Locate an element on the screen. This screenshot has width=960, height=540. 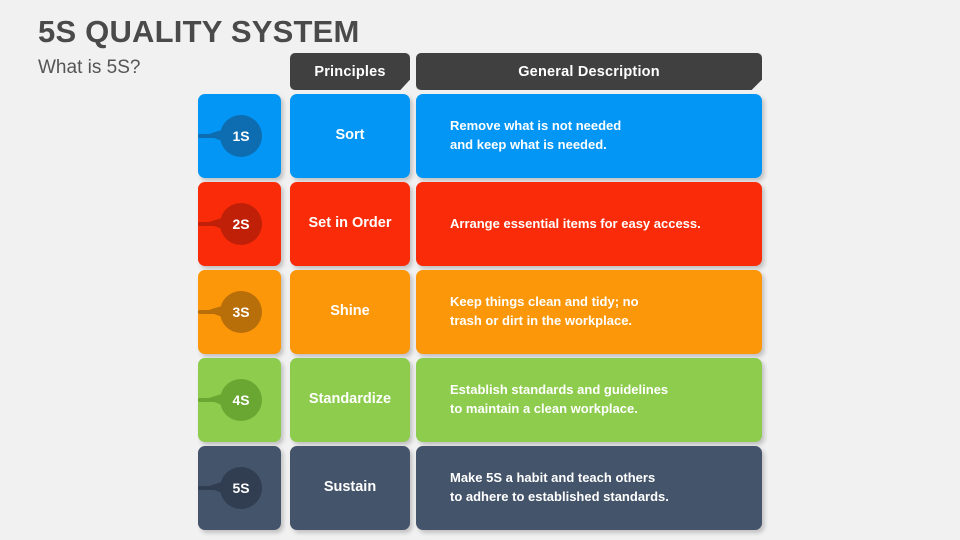
row-principle-cell: Shine is located at coordinates (350, 312).